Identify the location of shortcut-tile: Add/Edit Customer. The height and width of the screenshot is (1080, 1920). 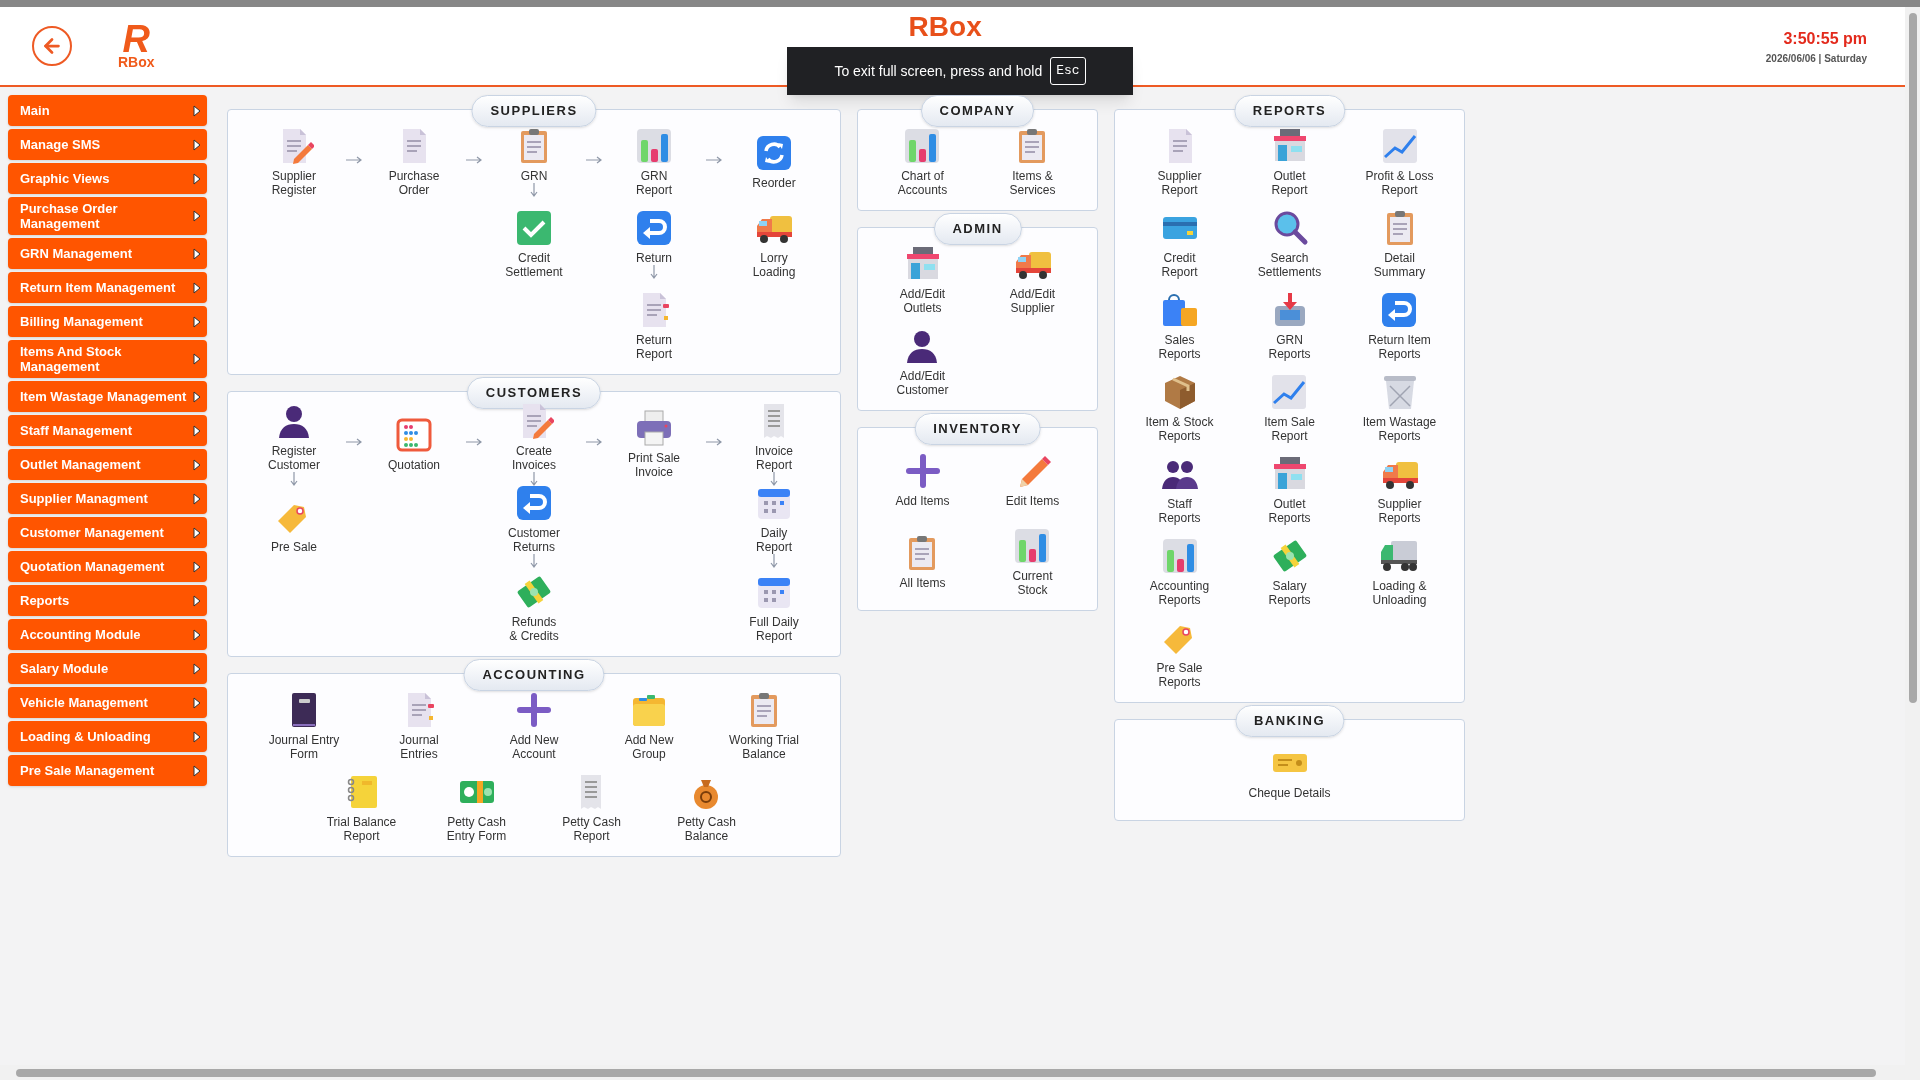
(922, 361).